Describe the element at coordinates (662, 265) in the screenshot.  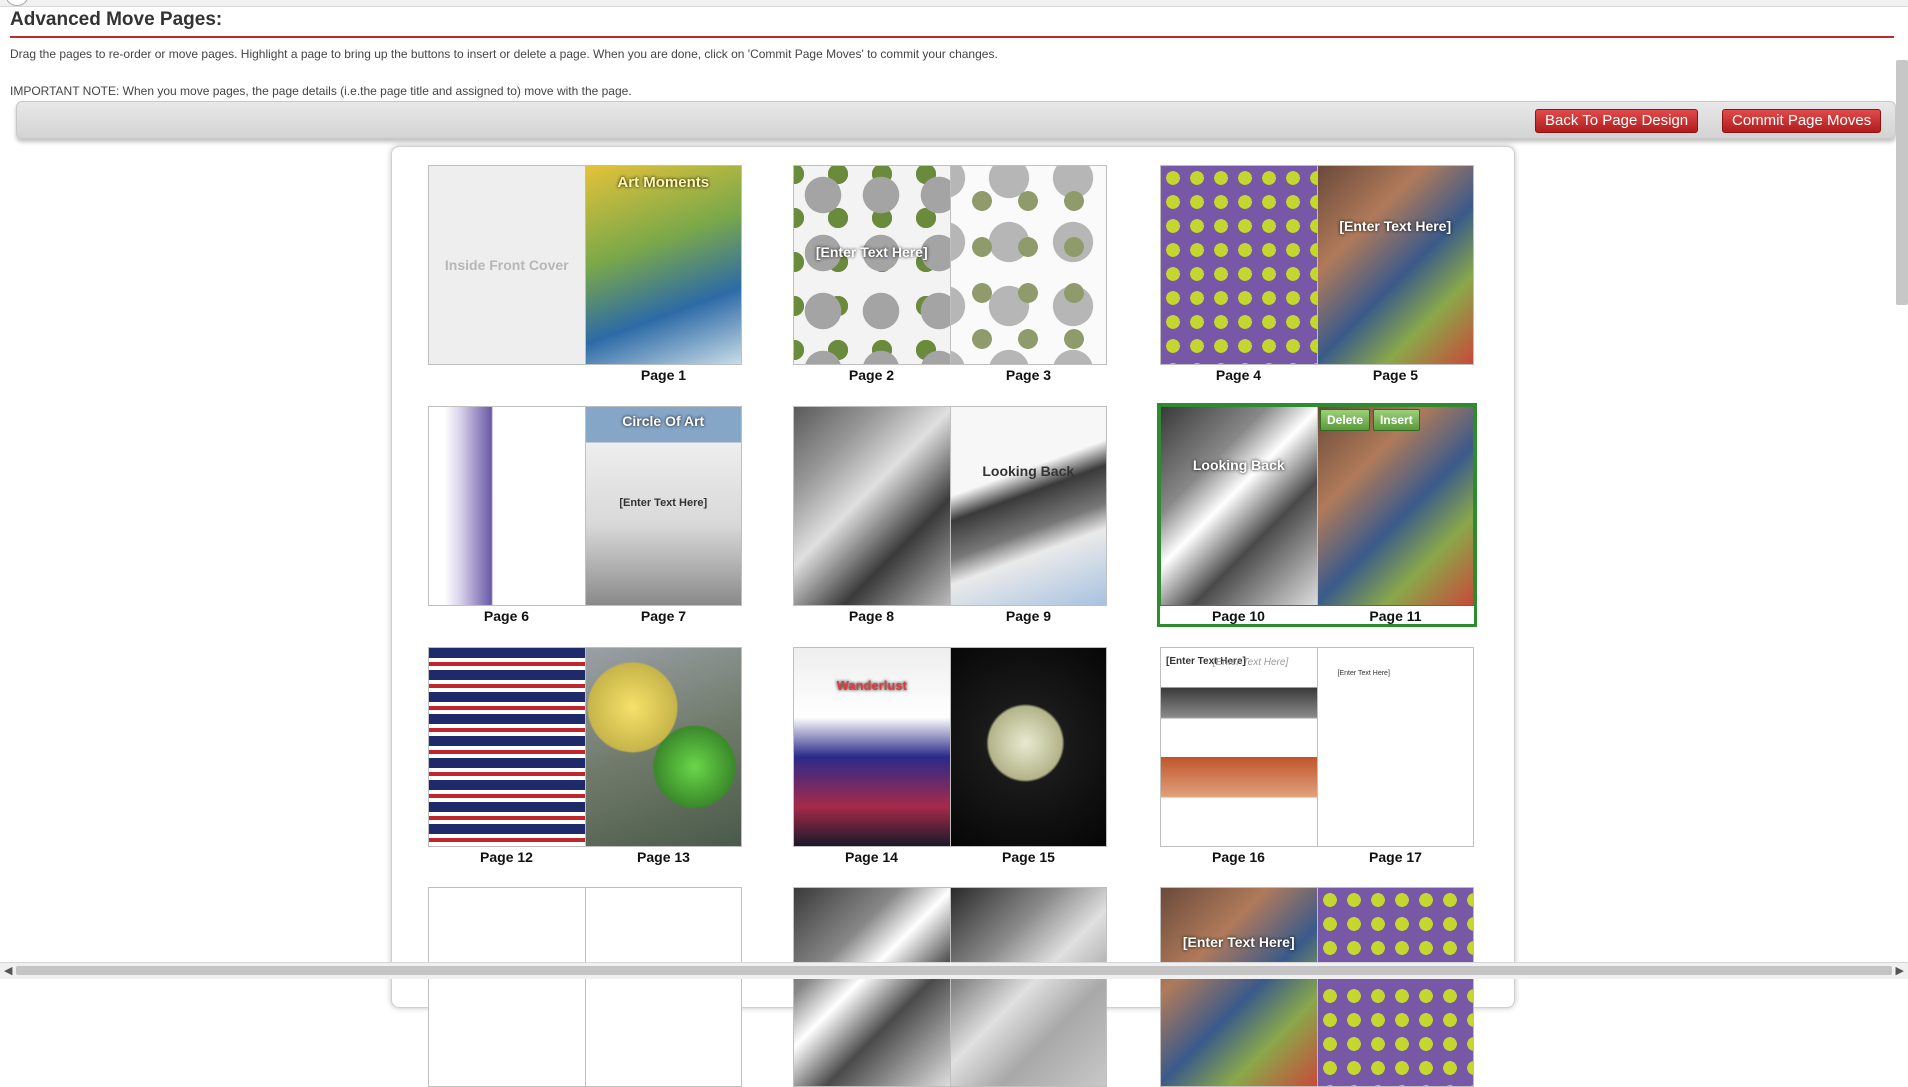
I see `page-thumb-1: Art Moments` at that location.